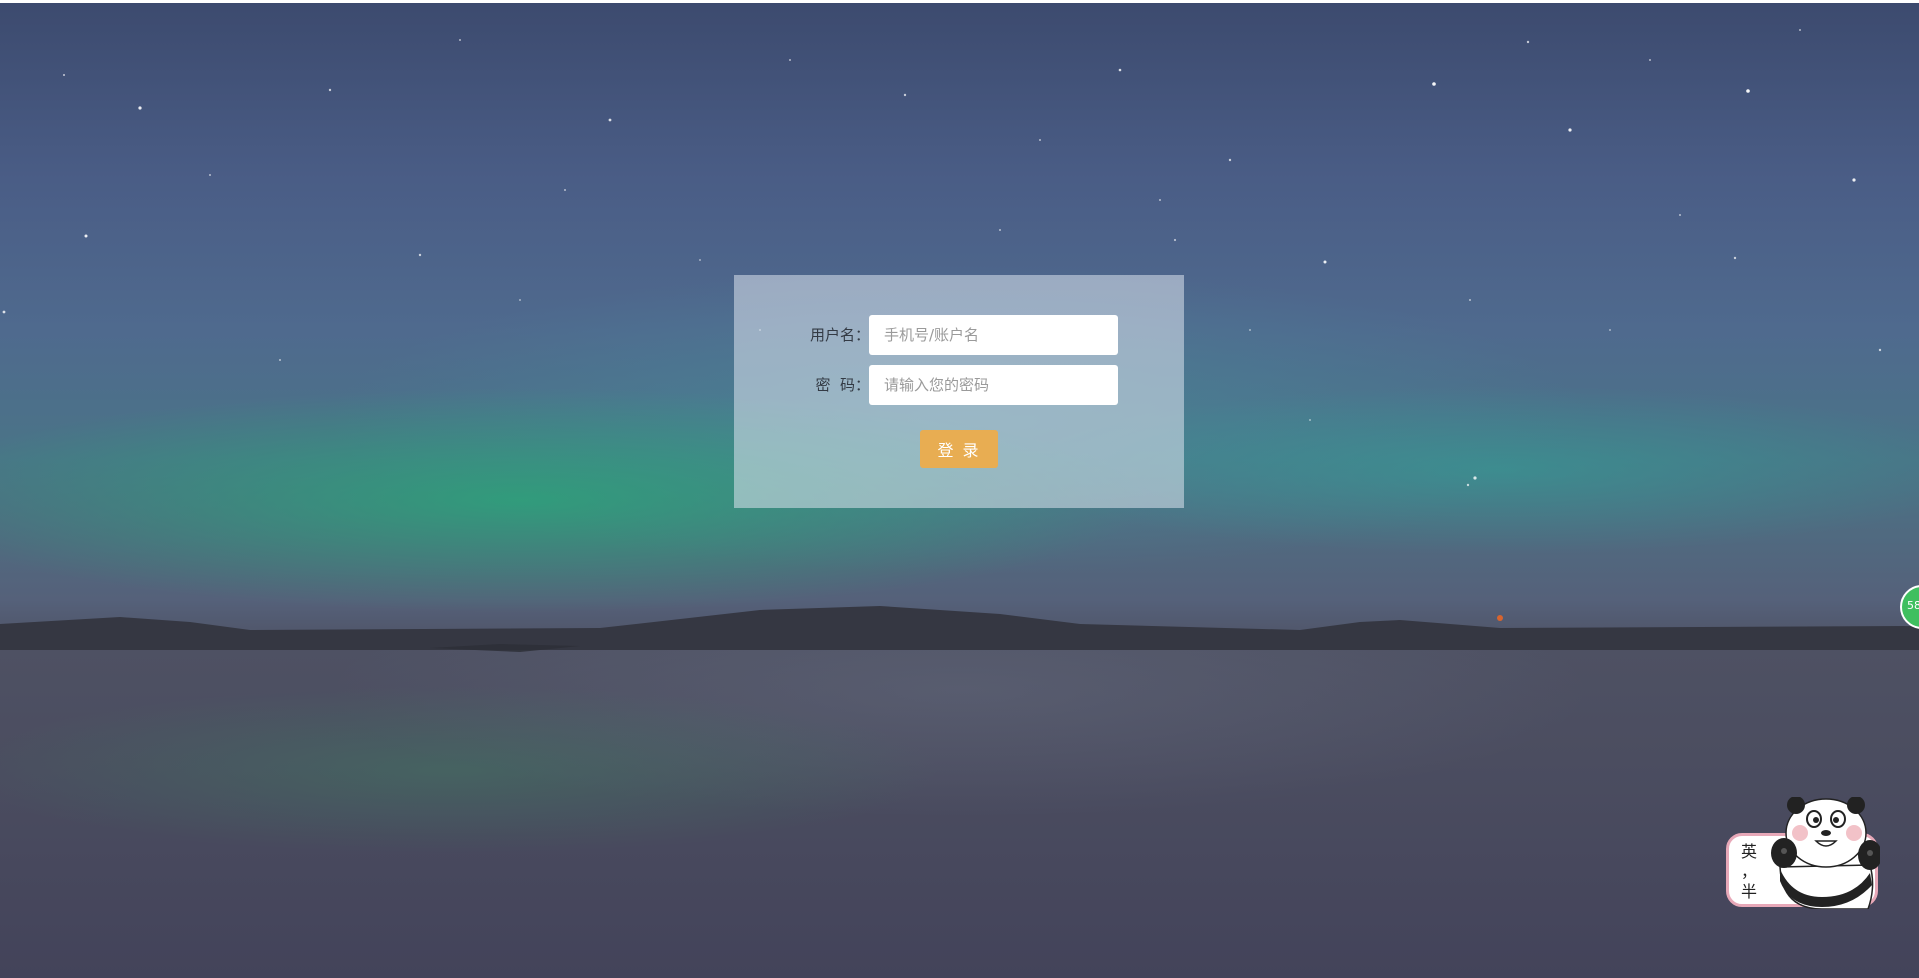 This screenshot has width=1919, height=978. I want to click on username-input, so click(993, 335).